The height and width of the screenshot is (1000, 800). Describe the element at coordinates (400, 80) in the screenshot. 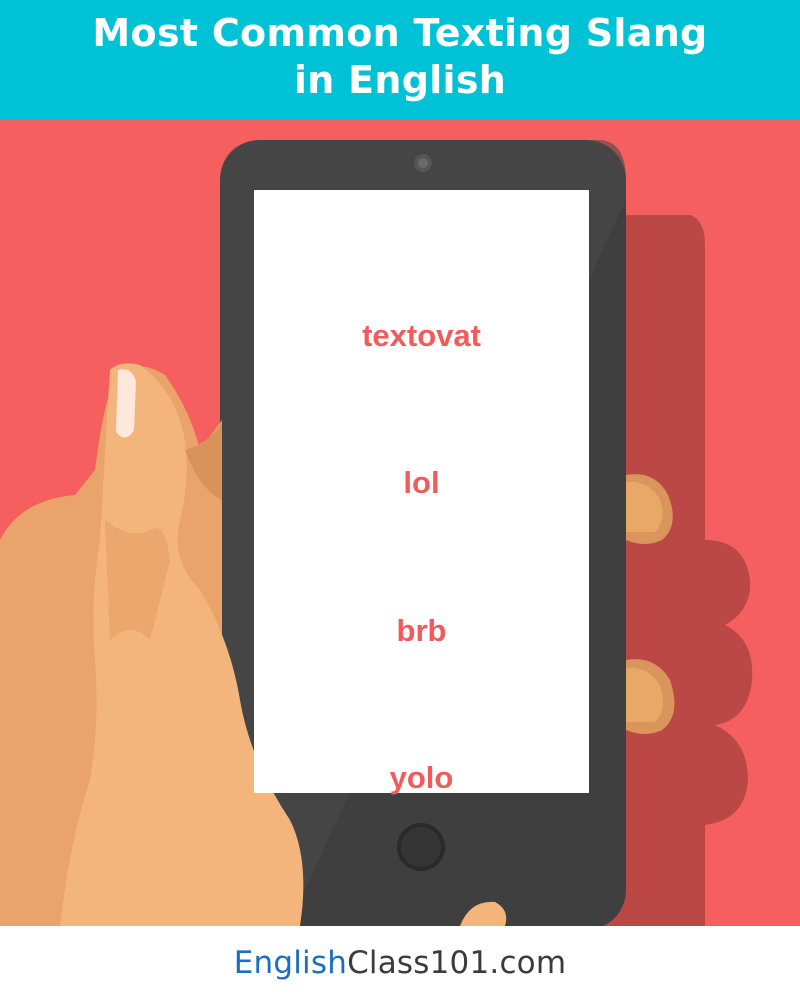

I see `page-title-line-2: in English` at that location.